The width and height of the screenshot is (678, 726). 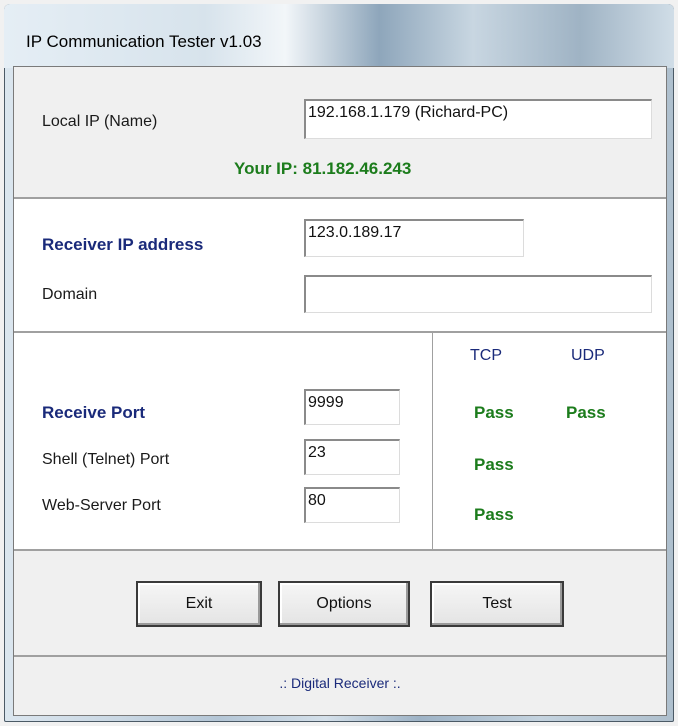 What do you see at coordinates (494, 412) in the screenshot?
I see `receive-port-tcp-status: Pass` at bounding box center [494, 412].